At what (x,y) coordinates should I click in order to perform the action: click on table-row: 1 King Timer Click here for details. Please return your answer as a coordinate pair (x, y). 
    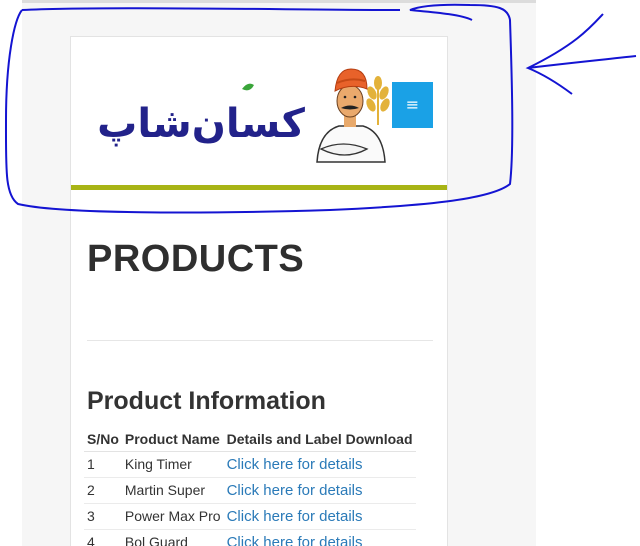
    Looking at the image, I should click on (250, 464).